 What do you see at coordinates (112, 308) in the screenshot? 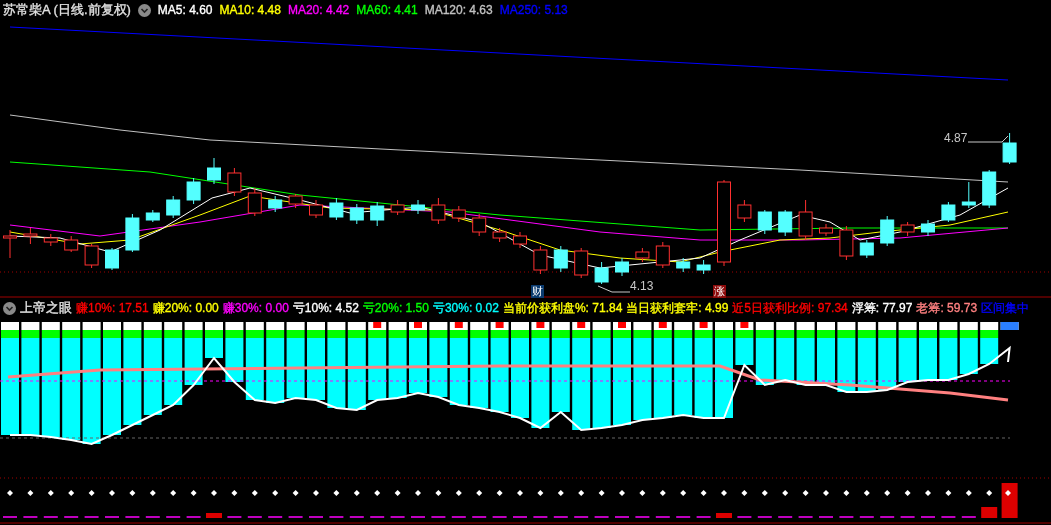
I see `indicator-value: 赚10%: 17.51` at bounding box center [112, 308].